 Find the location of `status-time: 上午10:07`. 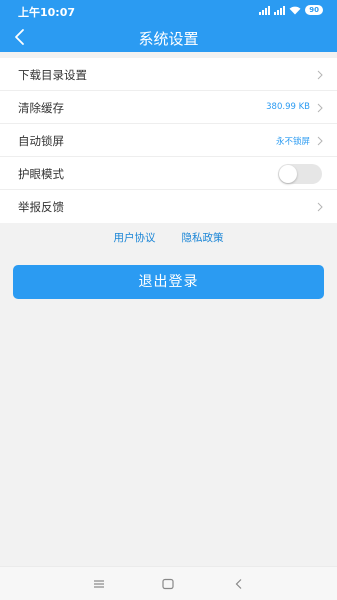

status-time: 上午10:07 is located at coordinates (47, 12).